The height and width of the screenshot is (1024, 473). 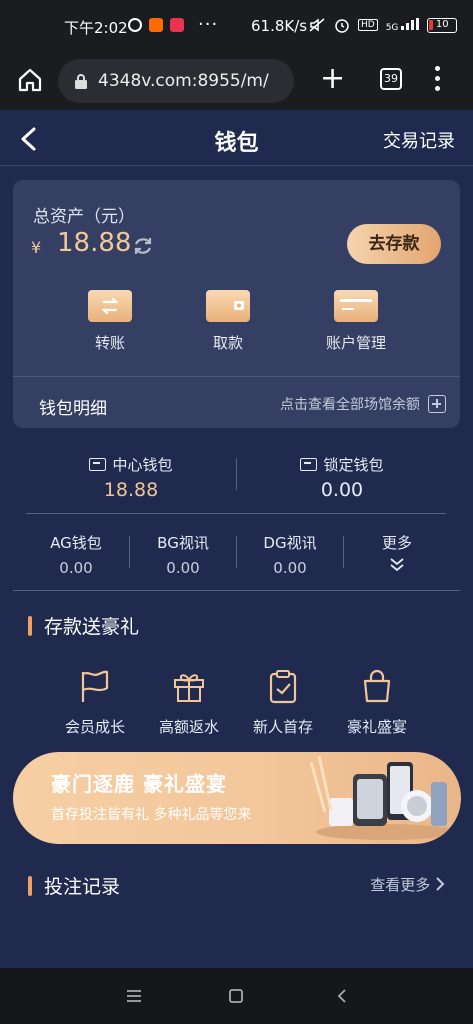 I want to click on promo-label: 新人首存, so click(x=282, y=727).